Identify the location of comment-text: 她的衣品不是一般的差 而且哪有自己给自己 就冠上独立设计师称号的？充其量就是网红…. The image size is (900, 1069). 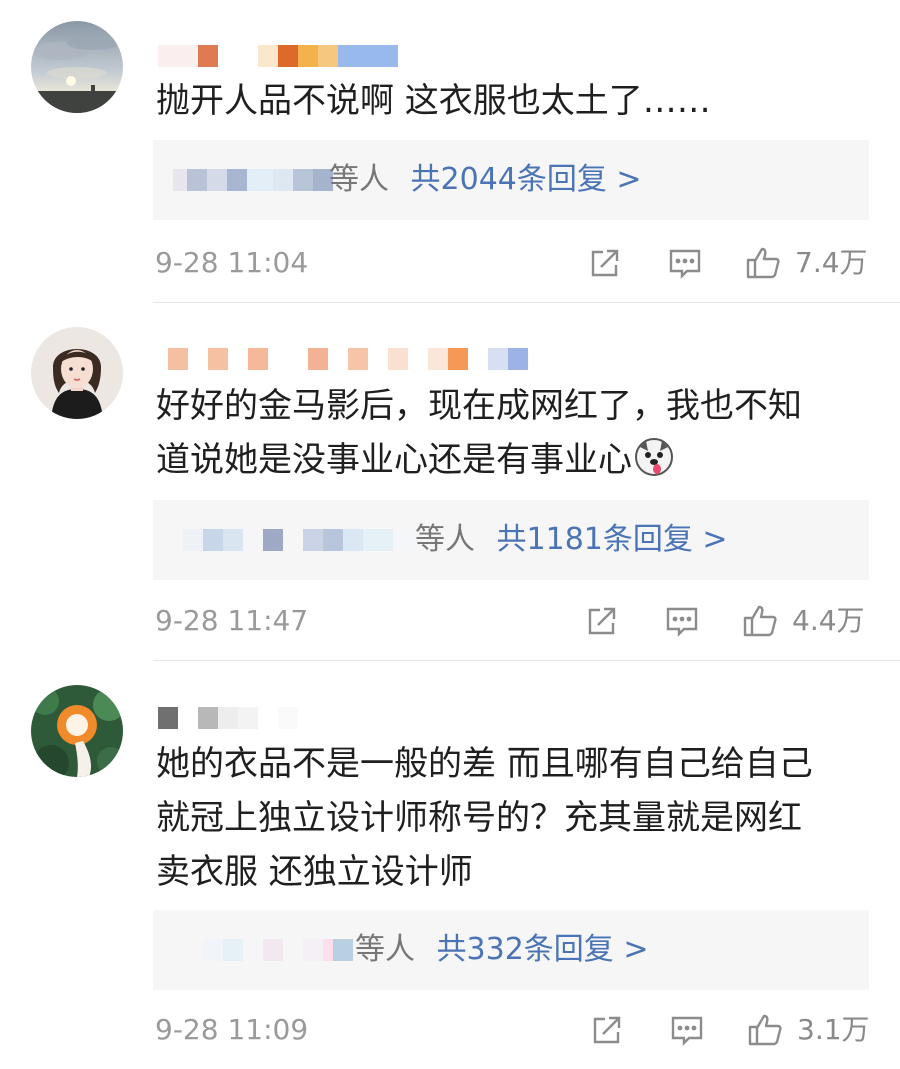
(516, 818).